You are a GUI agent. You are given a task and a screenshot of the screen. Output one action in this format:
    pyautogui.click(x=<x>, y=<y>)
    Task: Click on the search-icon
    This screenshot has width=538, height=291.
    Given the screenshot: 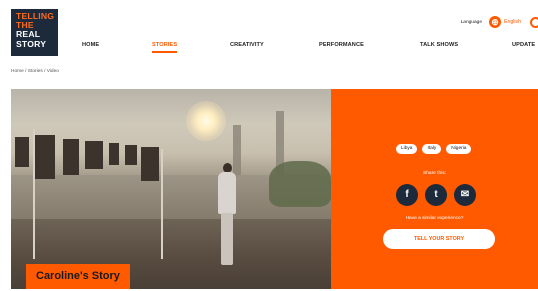 What is the action you would take?
    pyautogui.click(x=534, y=22)
    